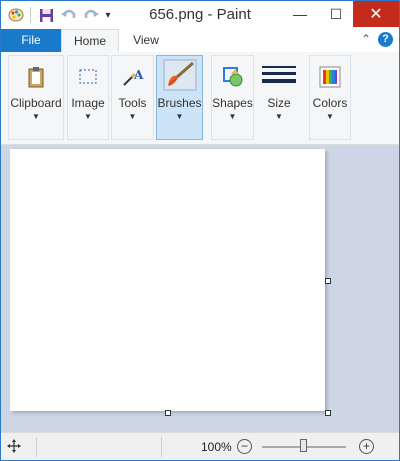 This screenshot has height=461, width=400. I want to click on collapse-ribbon-icon: ⌃, so click(366, 39).